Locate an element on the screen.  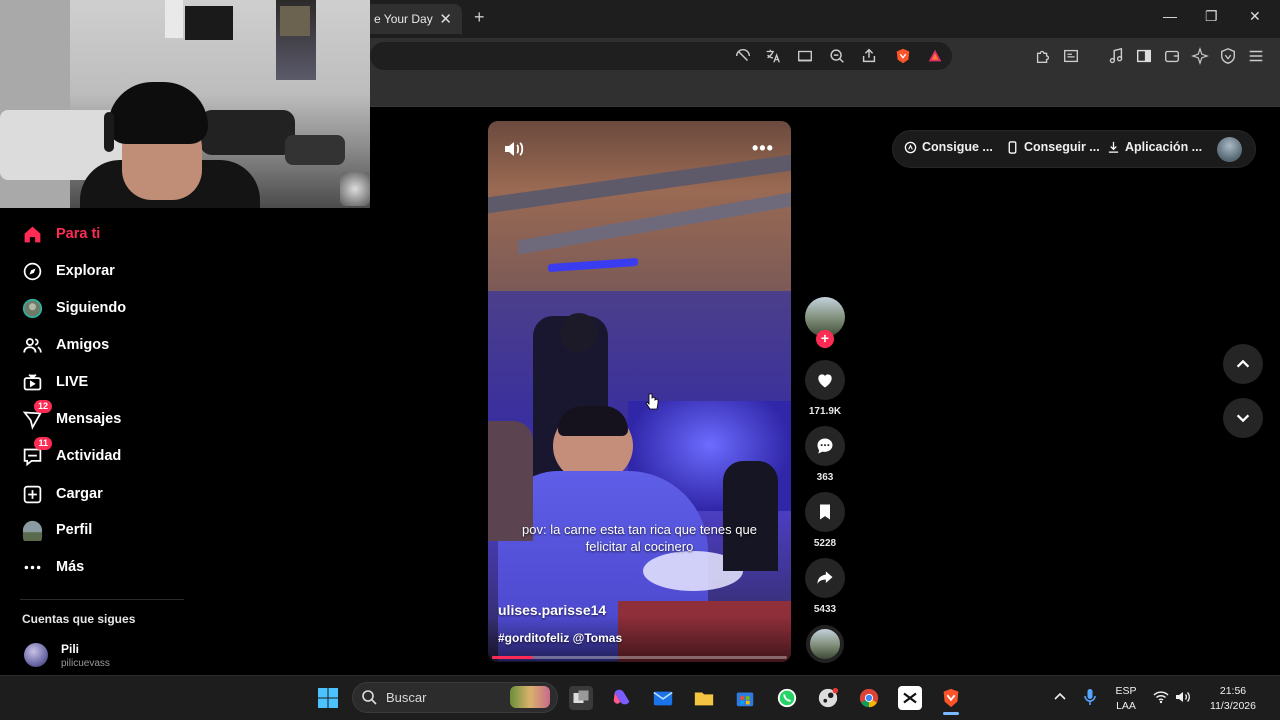
steam-icon is located at coordinates (828, 698).